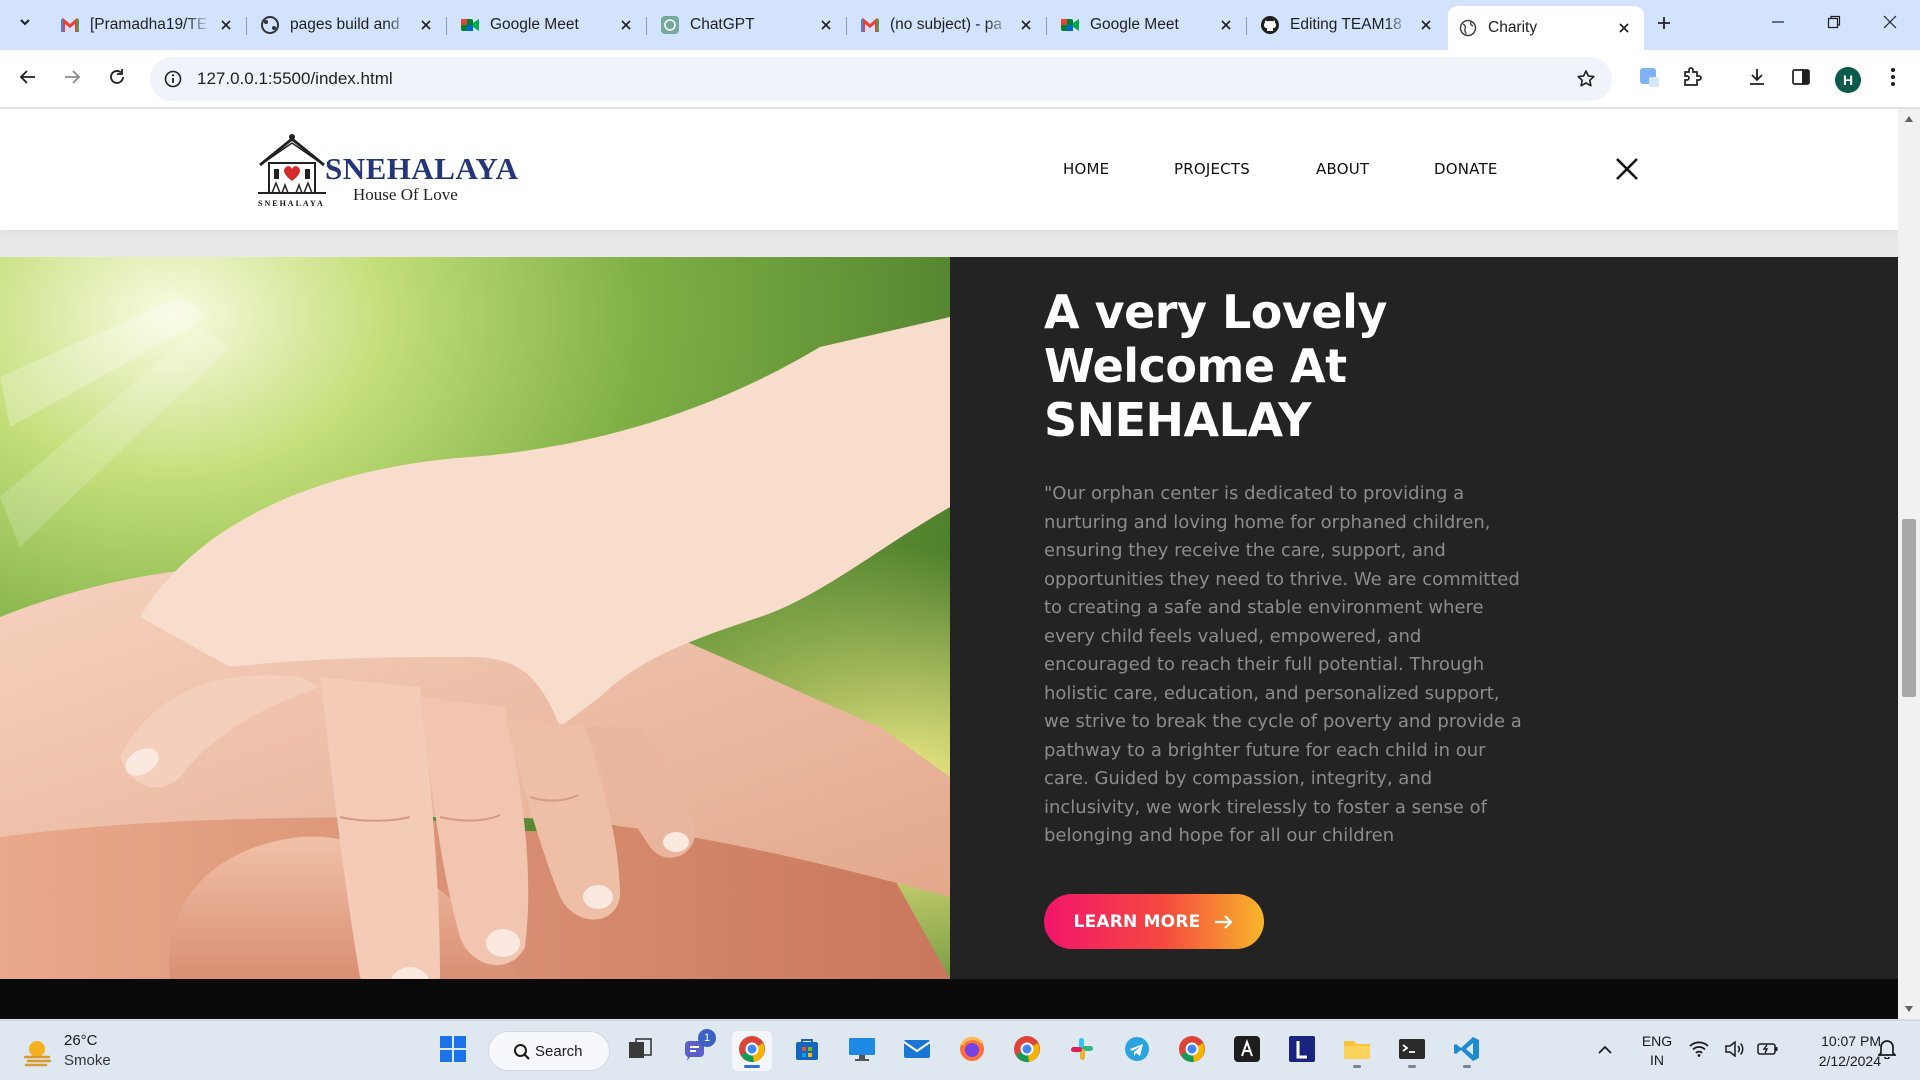 The image size is (1920, 1080). I want to click on nav-donate: DONATE, so click(1466, 169).